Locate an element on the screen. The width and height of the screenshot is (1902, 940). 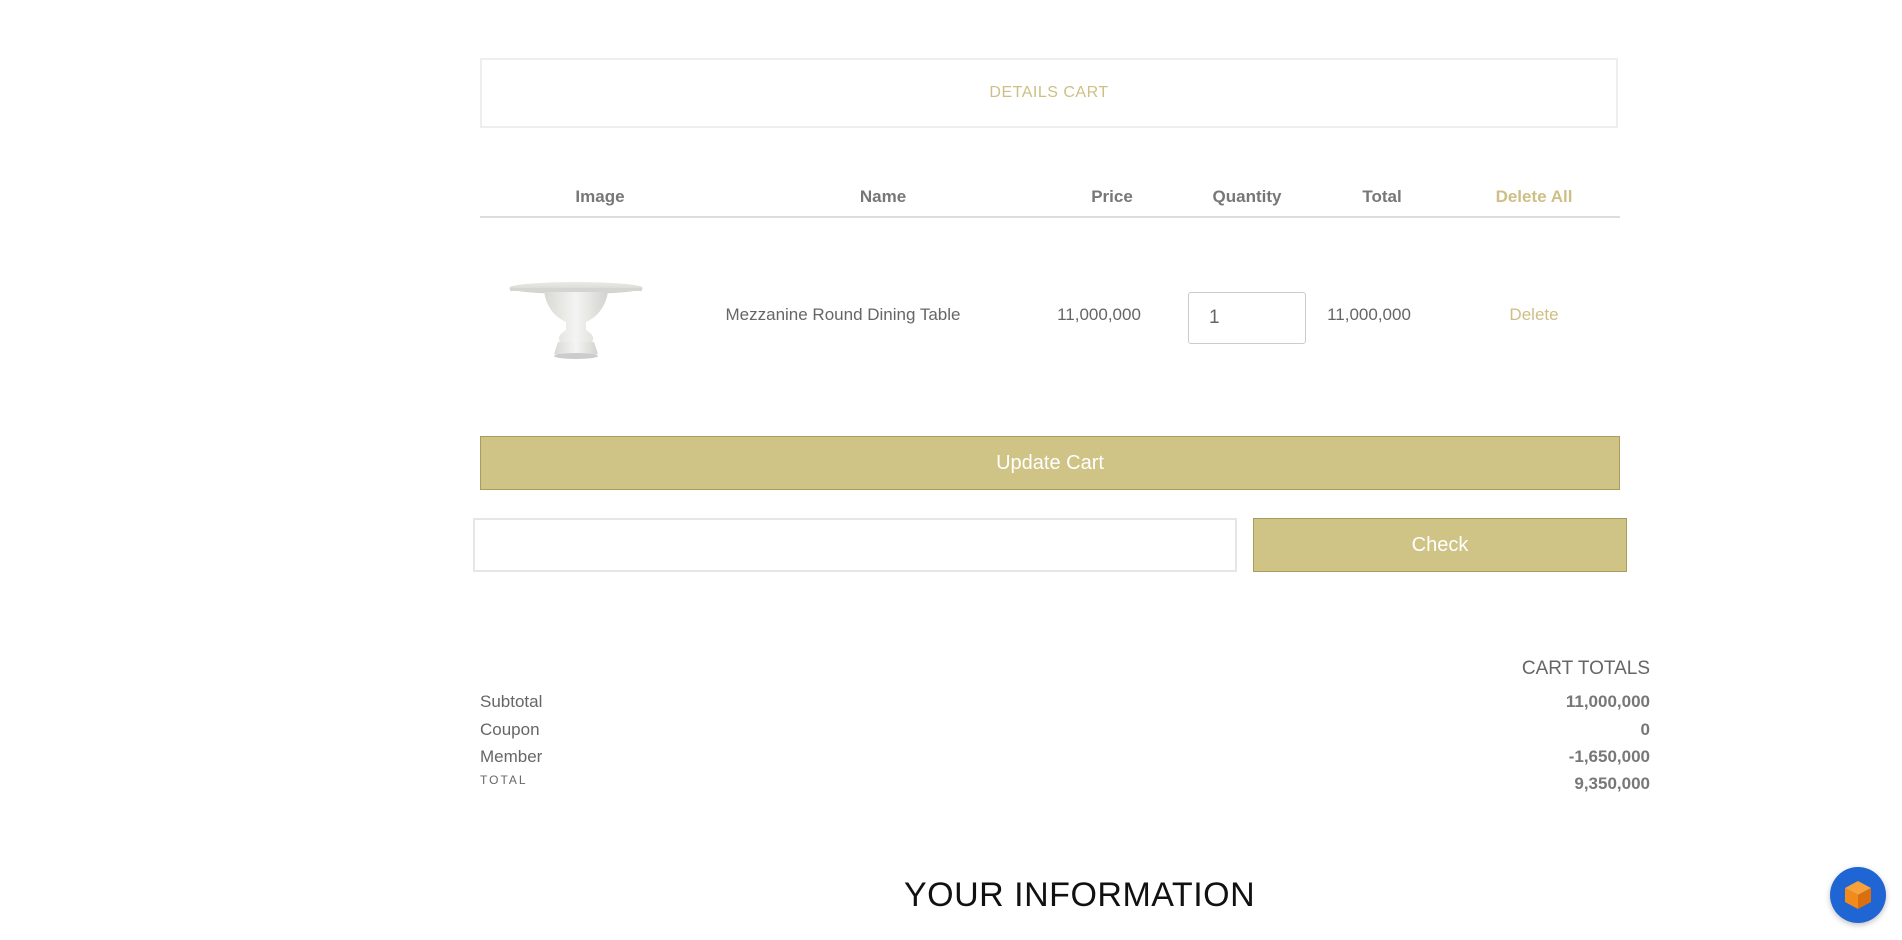
coupon-input is located at coordinates (855, 545).